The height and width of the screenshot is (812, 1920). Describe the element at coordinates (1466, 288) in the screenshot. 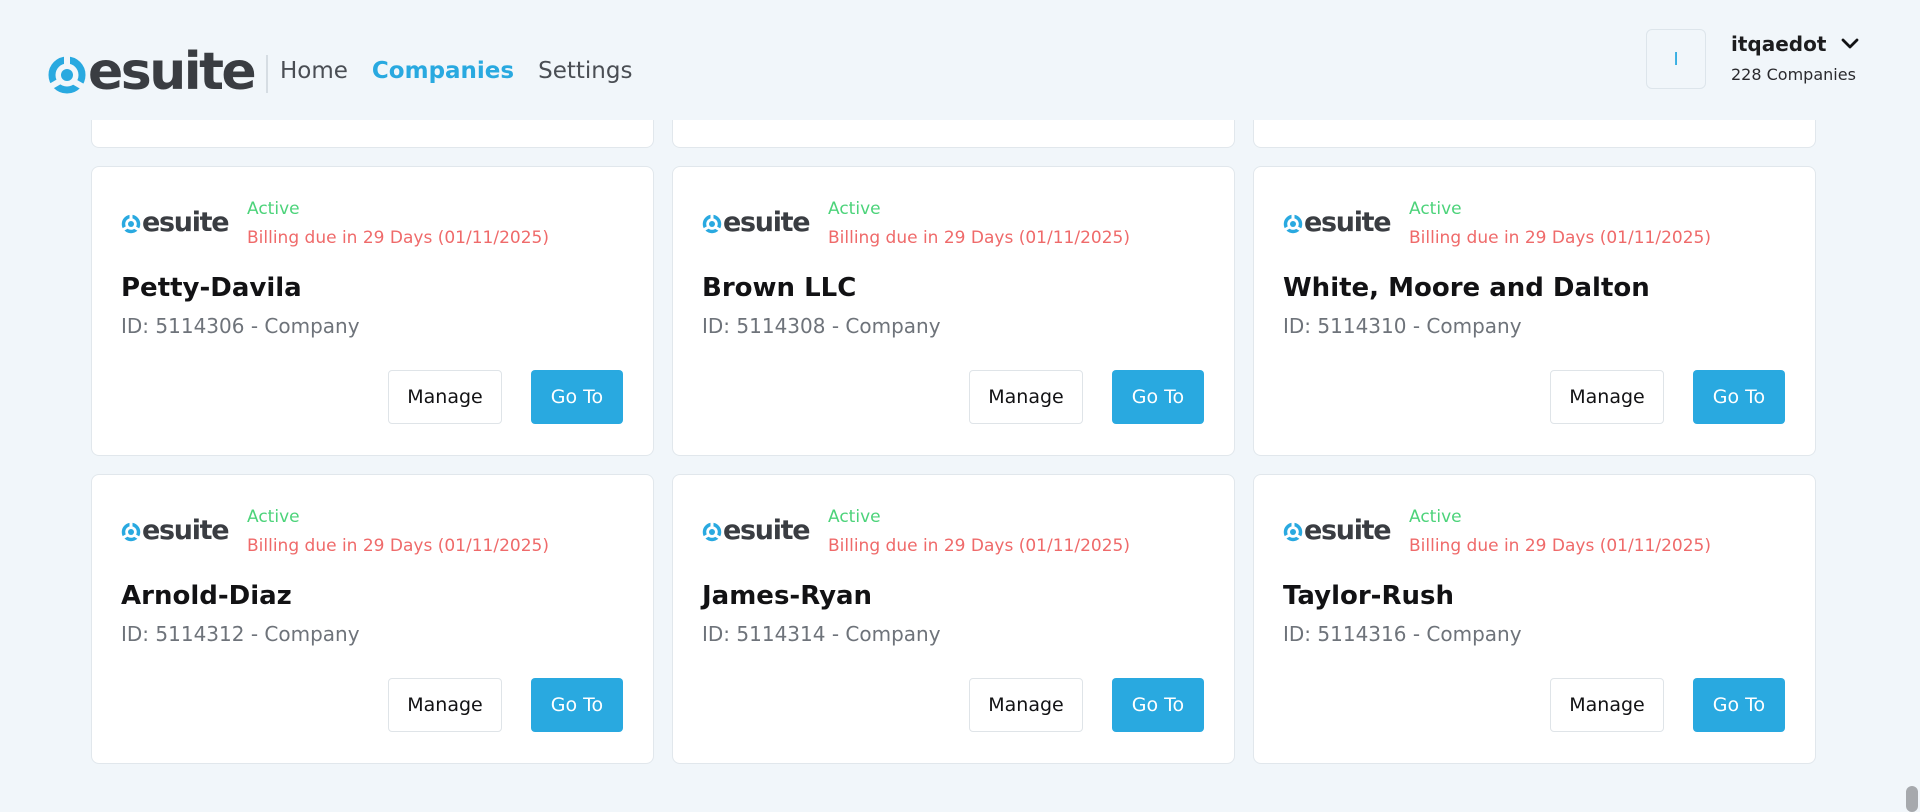

I see `company-name: White, Moore and Dalton` at that location.